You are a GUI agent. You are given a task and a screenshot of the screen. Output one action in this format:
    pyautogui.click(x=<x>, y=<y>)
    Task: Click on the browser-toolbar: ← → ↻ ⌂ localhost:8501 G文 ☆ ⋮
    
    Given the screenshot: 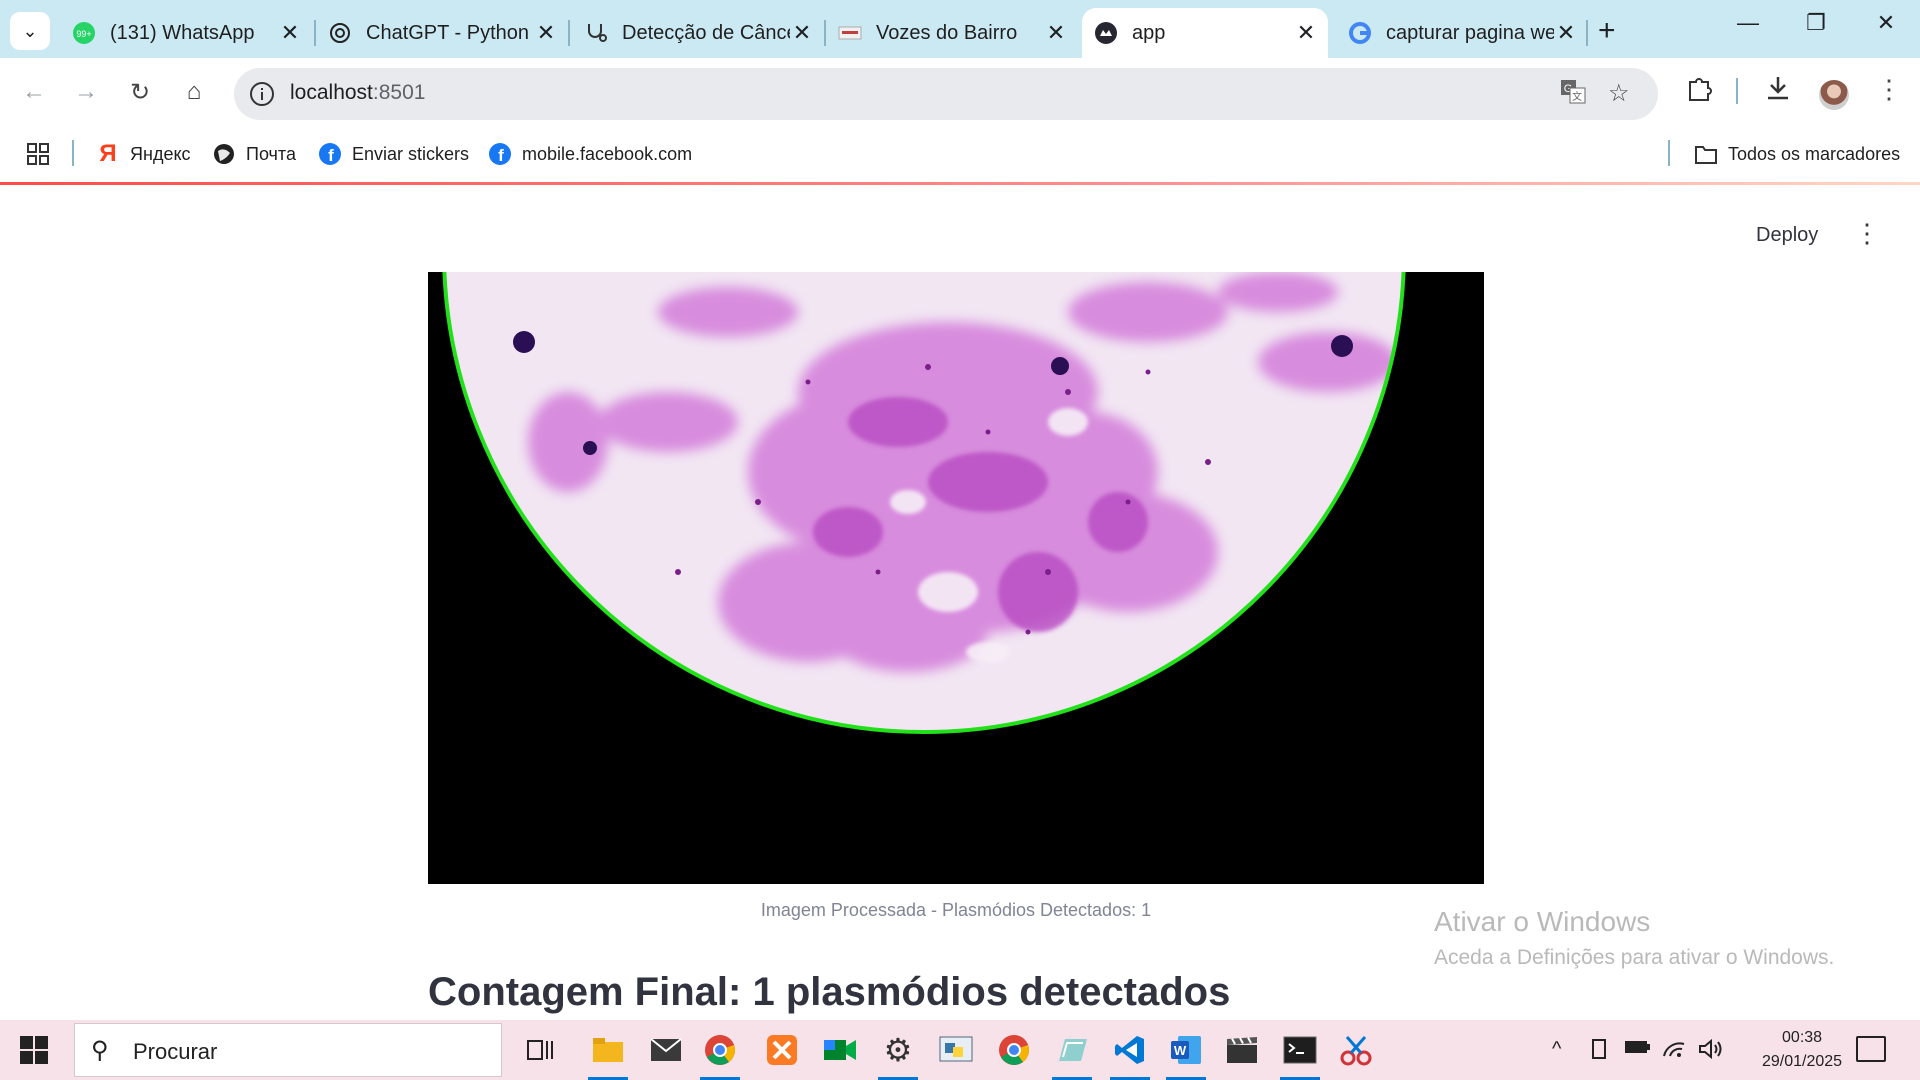 What is the action you would take?
    pyautogui.click(x=960, y=94)
    